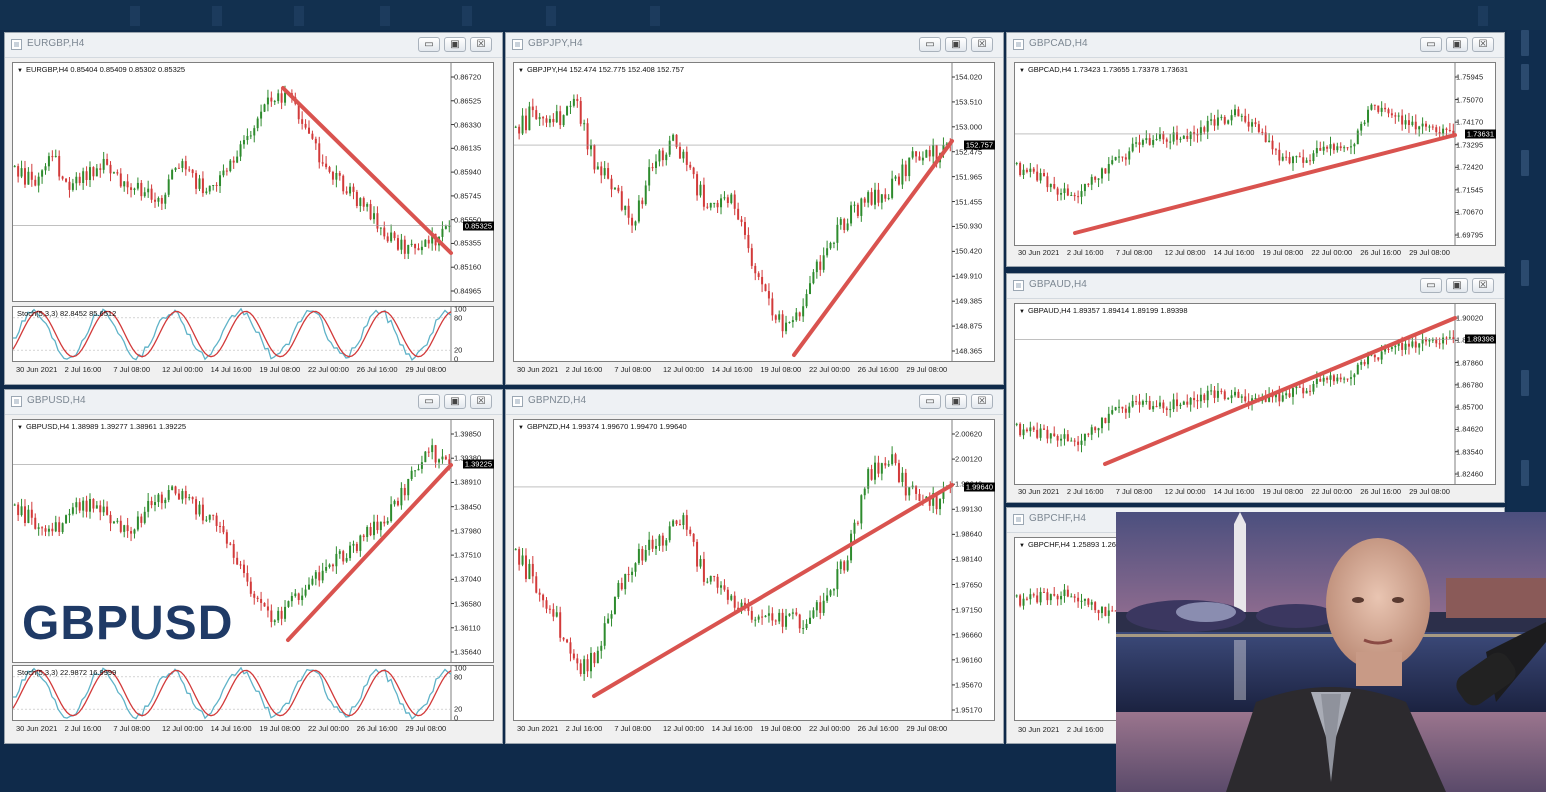 This screenshot has height=792, width=1546. What do you see at coordinates (253, 45) in the screenshot?
I see `window-titlebar: EURGBP,H4 ▭ ▣ ☒` at bounding box center [253, 45].